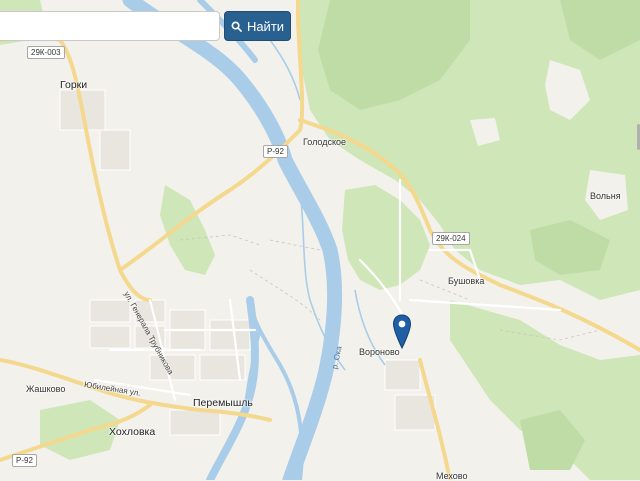 The height and width of the screenshot is (481, 640). I want to click on place-label-golodskoe: Голодское, so click(324, 142).